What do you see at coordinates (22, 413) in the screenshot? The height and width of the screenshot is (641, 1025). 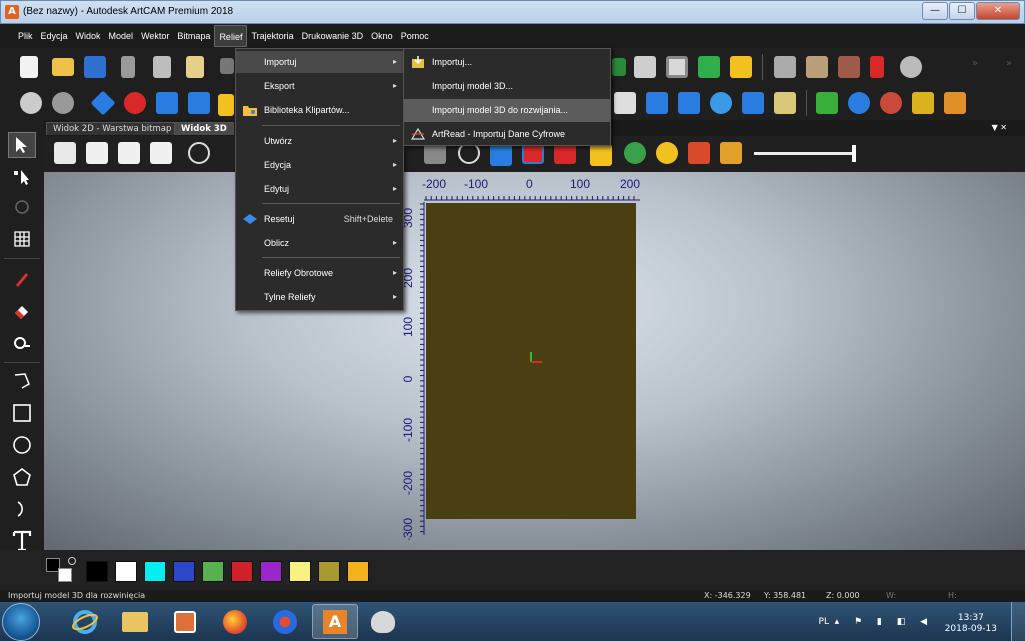 I see `rectangle-tool-icon` at bounding box center [22, 413].